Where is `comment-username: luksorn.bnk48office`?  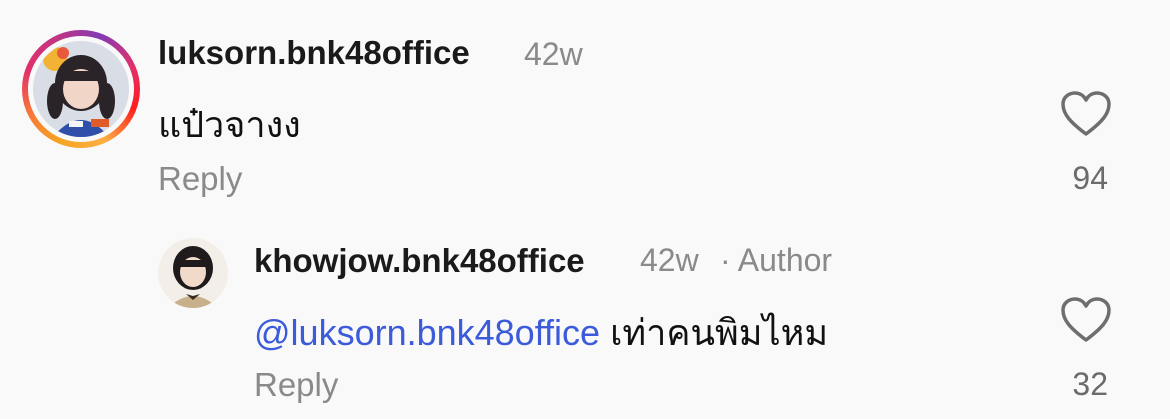 comment-username: luksorn.bnk48office is located at coordinates (314, 53).